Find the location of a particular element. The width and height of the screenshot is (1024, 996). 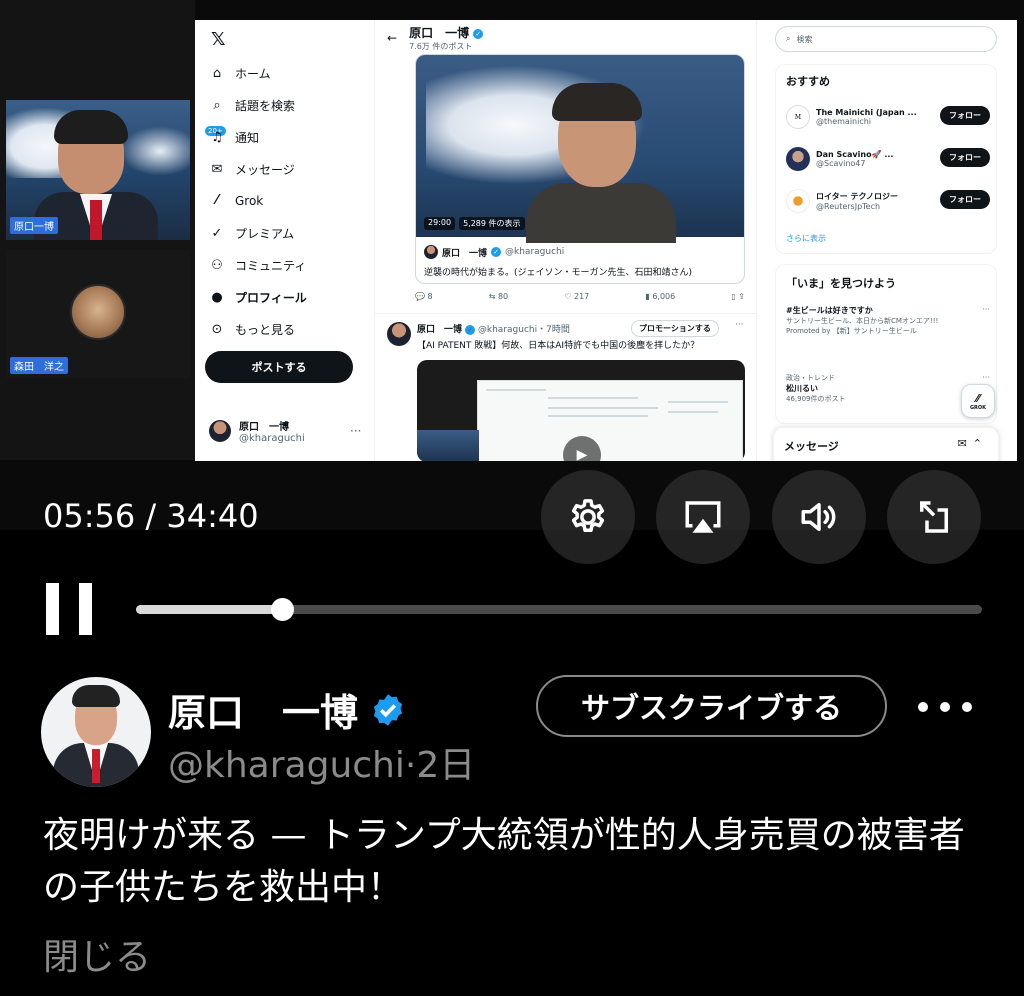

nav-messages: ✉ メッセージ is located at coordinates (252, 169).